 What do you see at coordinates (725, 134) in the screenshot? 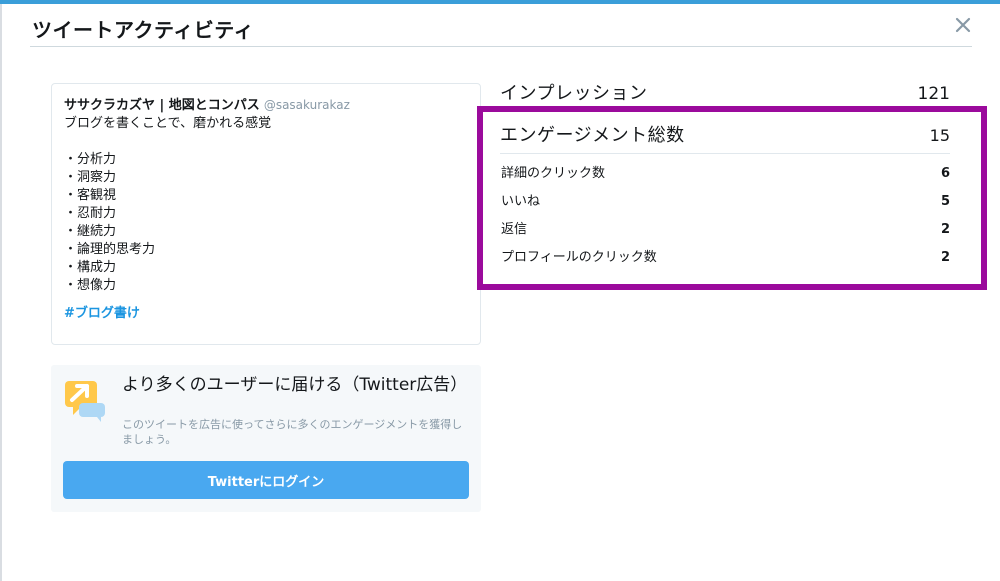
I see `engagements-row: エンゲージメント総数 15` at bounding box center [725, 134].